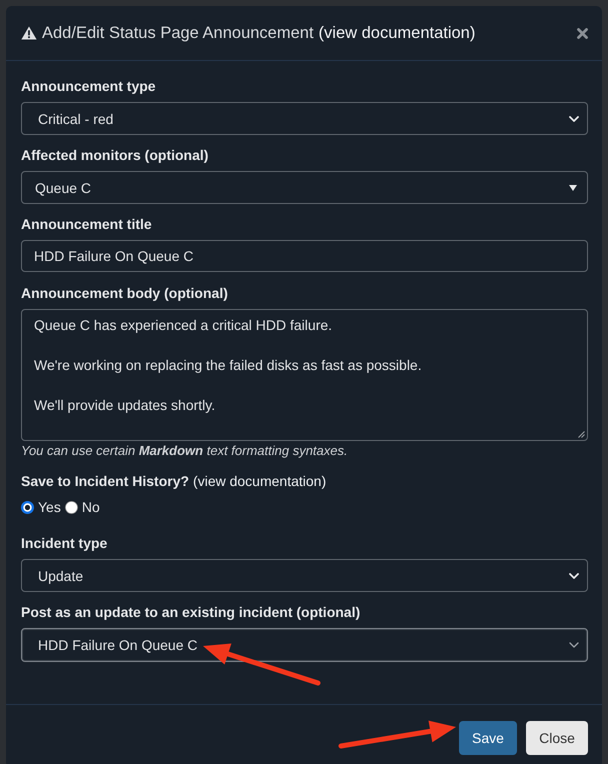 The width and height of the screenshot is (608, 764). What do you see at coordinates (87, 224) in the screenshot?
I see `field-label: Announcement title` at bounding box center [87, 224].